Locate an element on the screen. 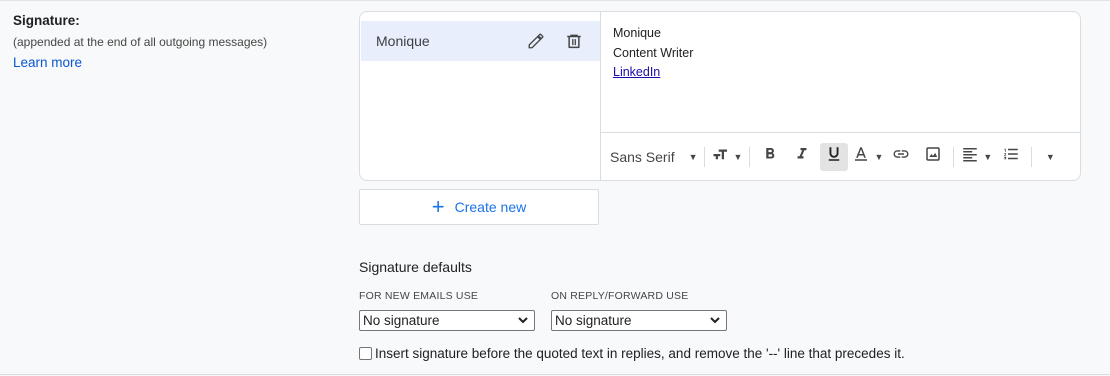 This screenshot has width=1110, height=376. editor-line-name: Monique is located at coordinates (637, 33).